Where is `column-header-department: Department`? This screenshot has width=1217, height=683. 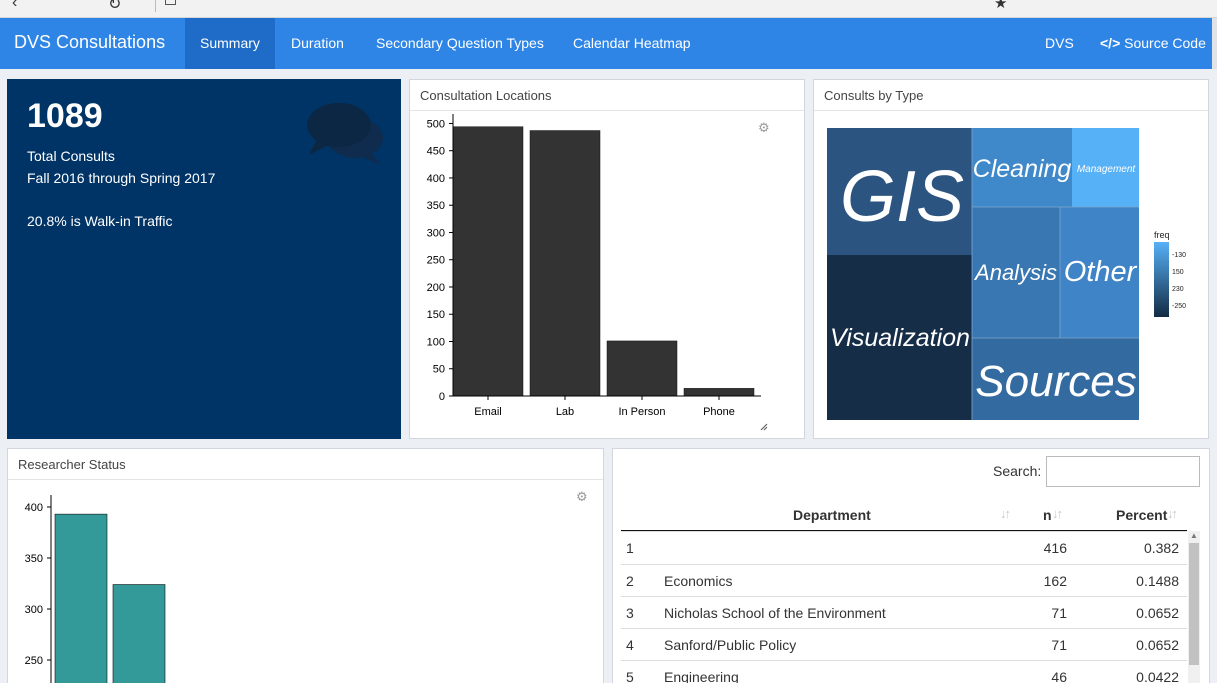
column-header-department: Department is located at coordinates (832, 515).